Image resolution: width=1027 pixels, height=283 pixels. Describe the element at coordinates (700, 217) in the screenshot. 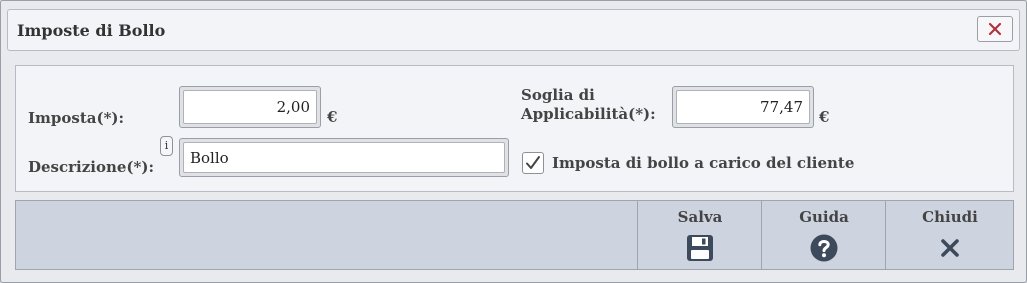

I see `save-button-label: Salva` at that location.